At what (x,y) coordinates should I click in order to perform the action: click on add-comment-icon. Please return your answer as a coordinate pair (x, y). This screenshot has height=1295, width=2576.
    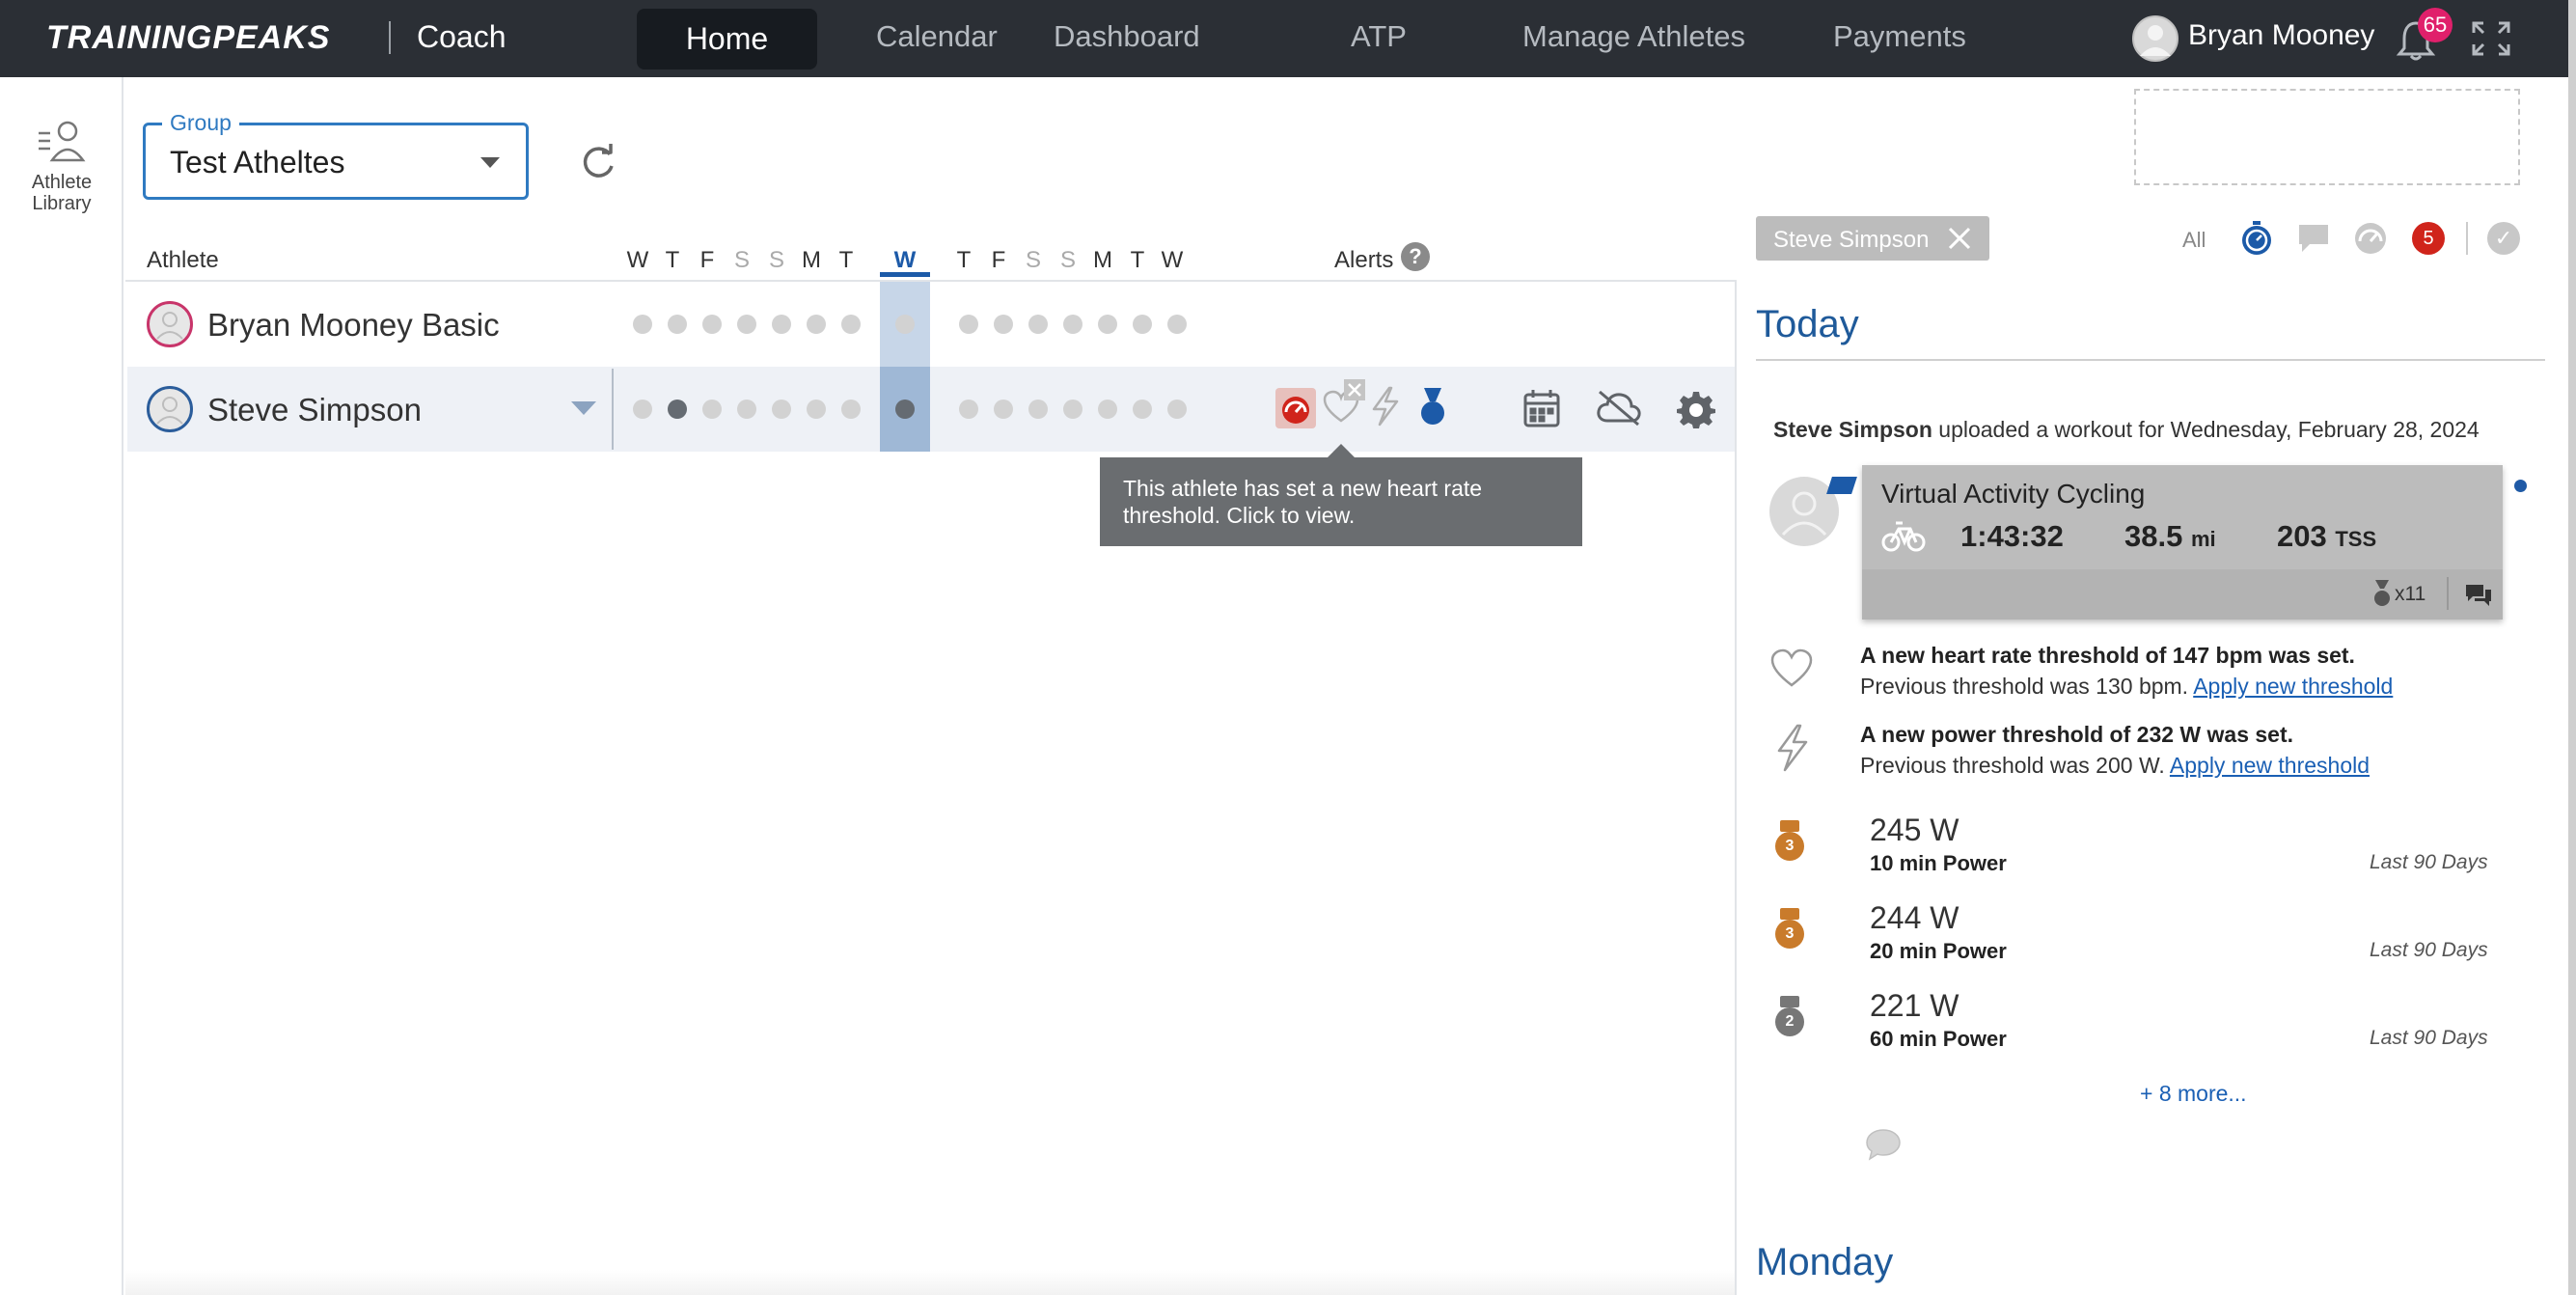
    Looking at the image, I should click on (1884, 1147).